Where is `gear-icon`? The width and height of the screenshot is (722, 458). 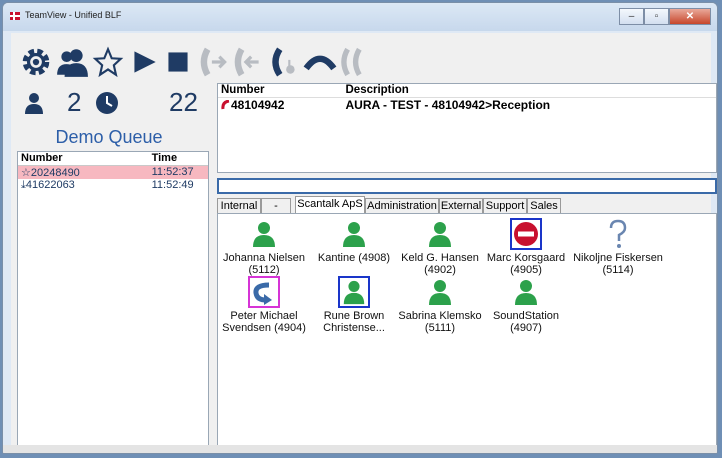 gear-icon is located at coordinates (36, 62).